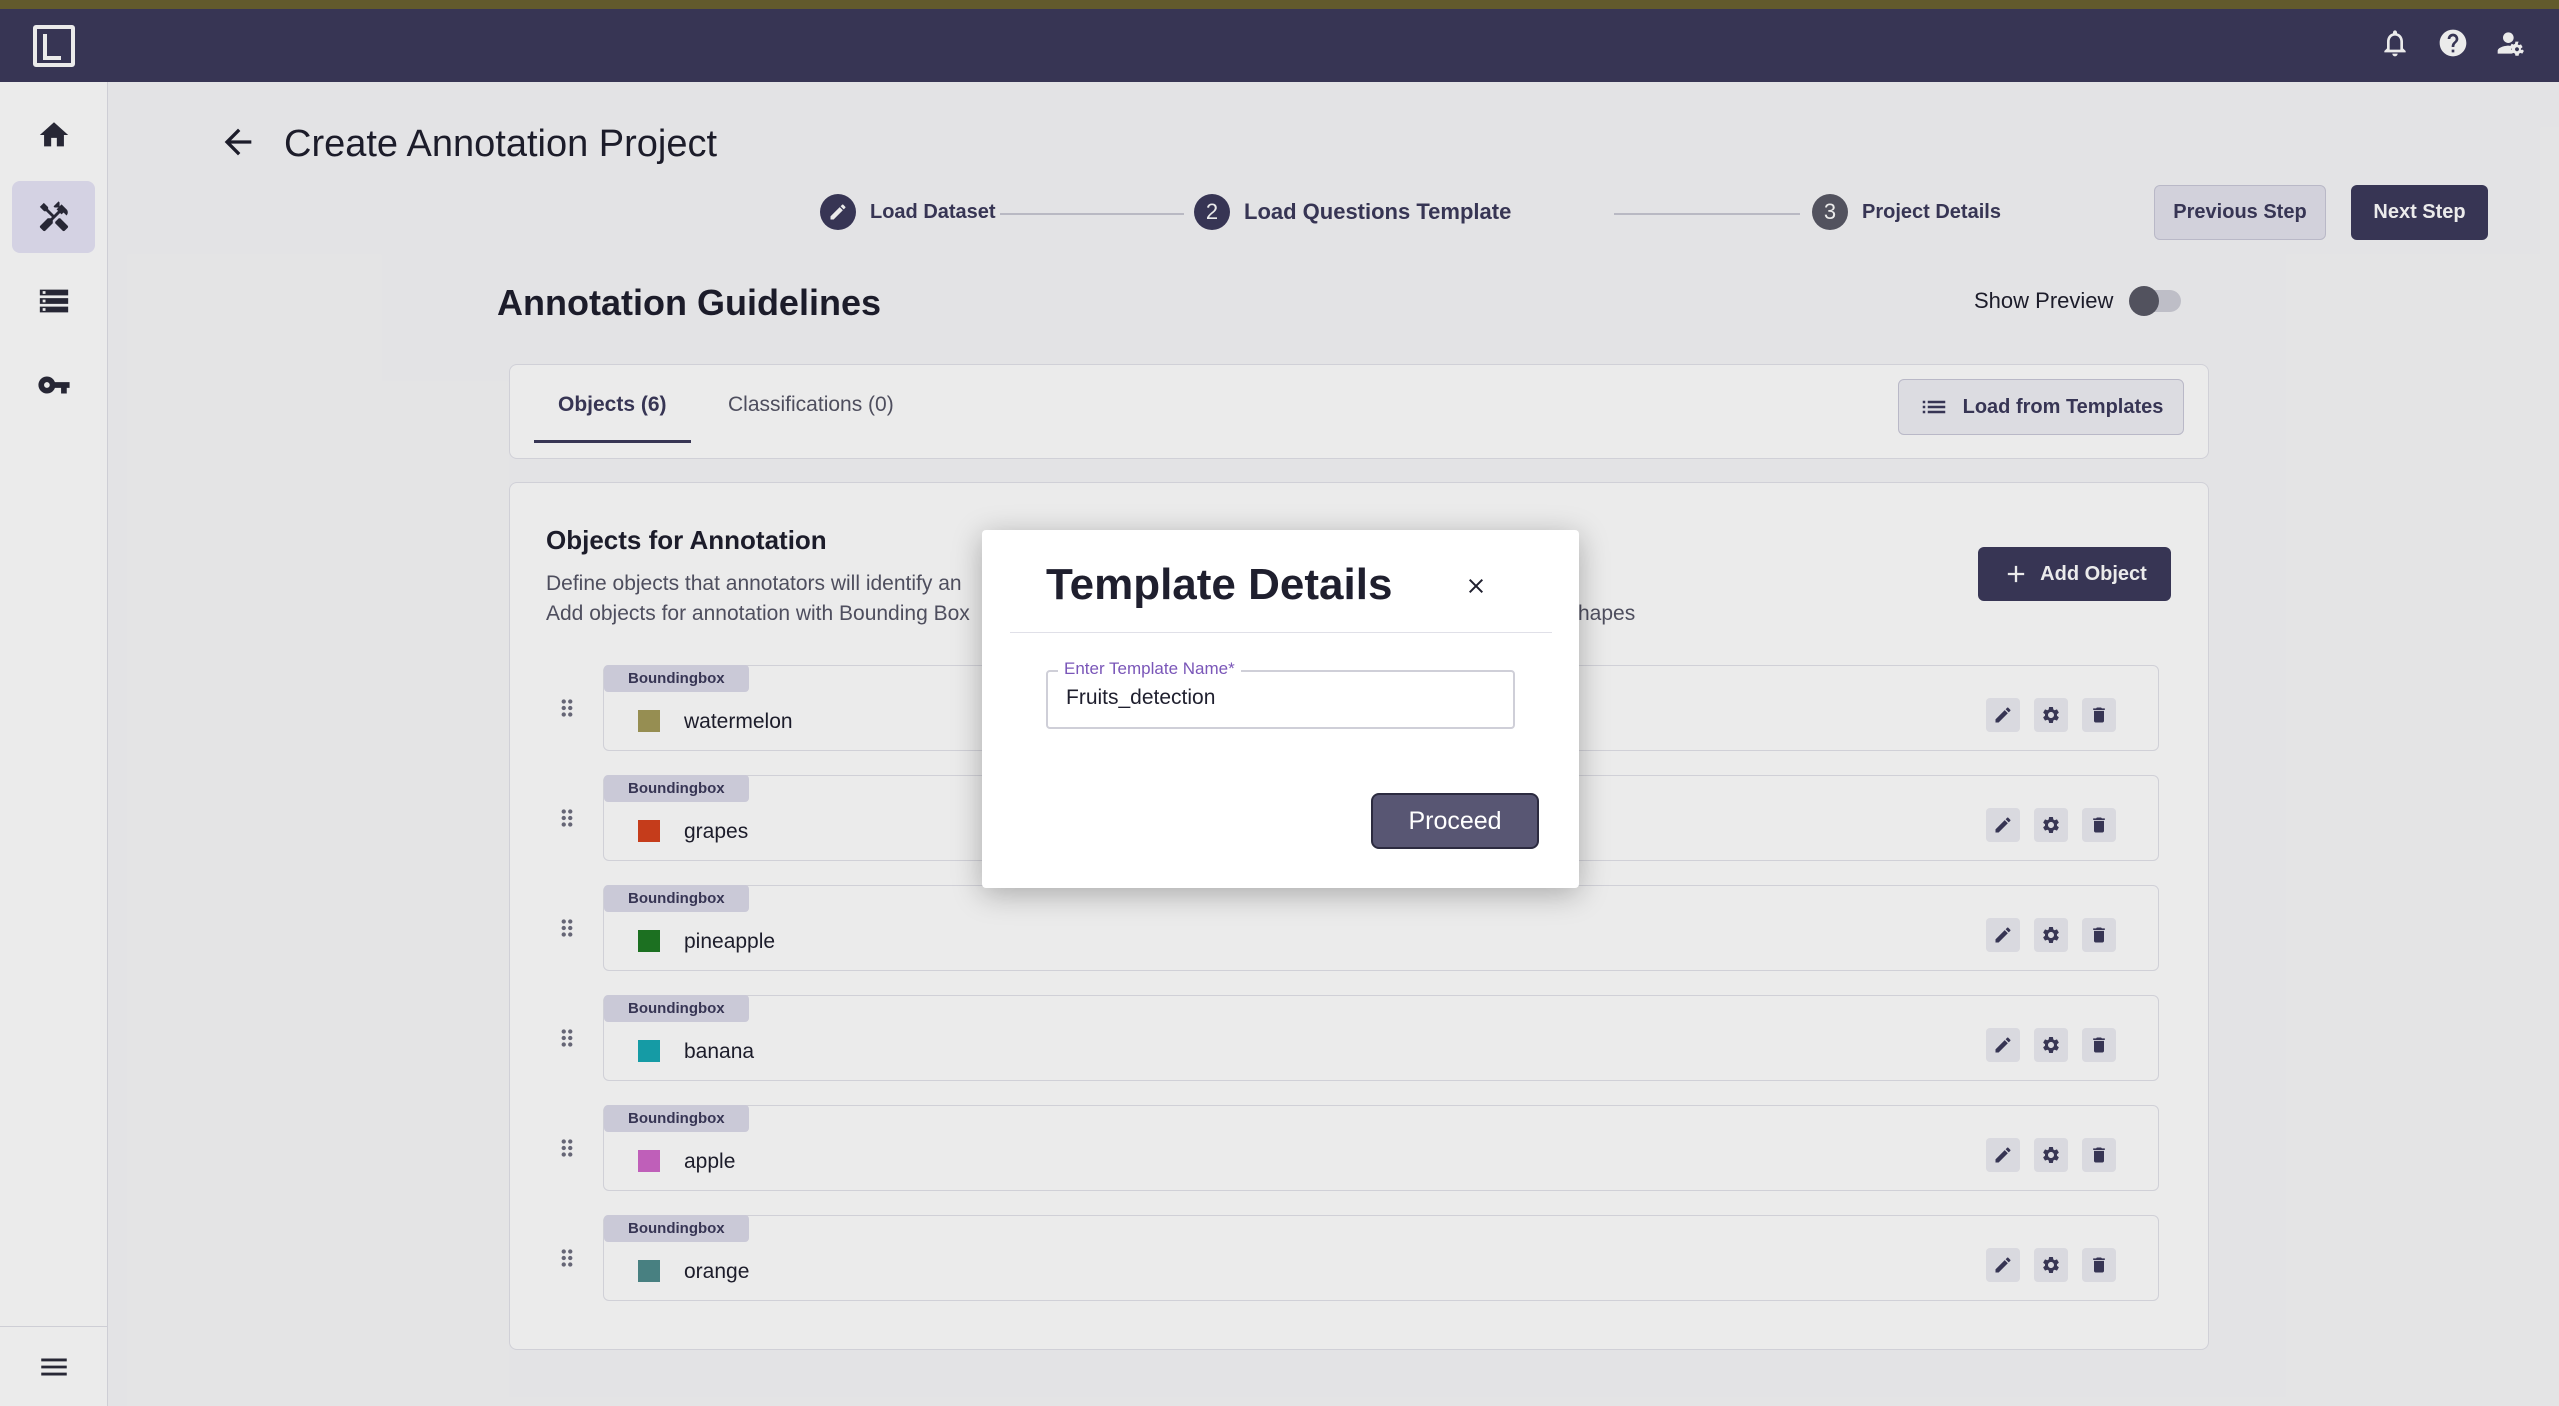 This screenshot has width=2559, height=1406. I want to click on modal-title: Template Details, so click(1219, 584).